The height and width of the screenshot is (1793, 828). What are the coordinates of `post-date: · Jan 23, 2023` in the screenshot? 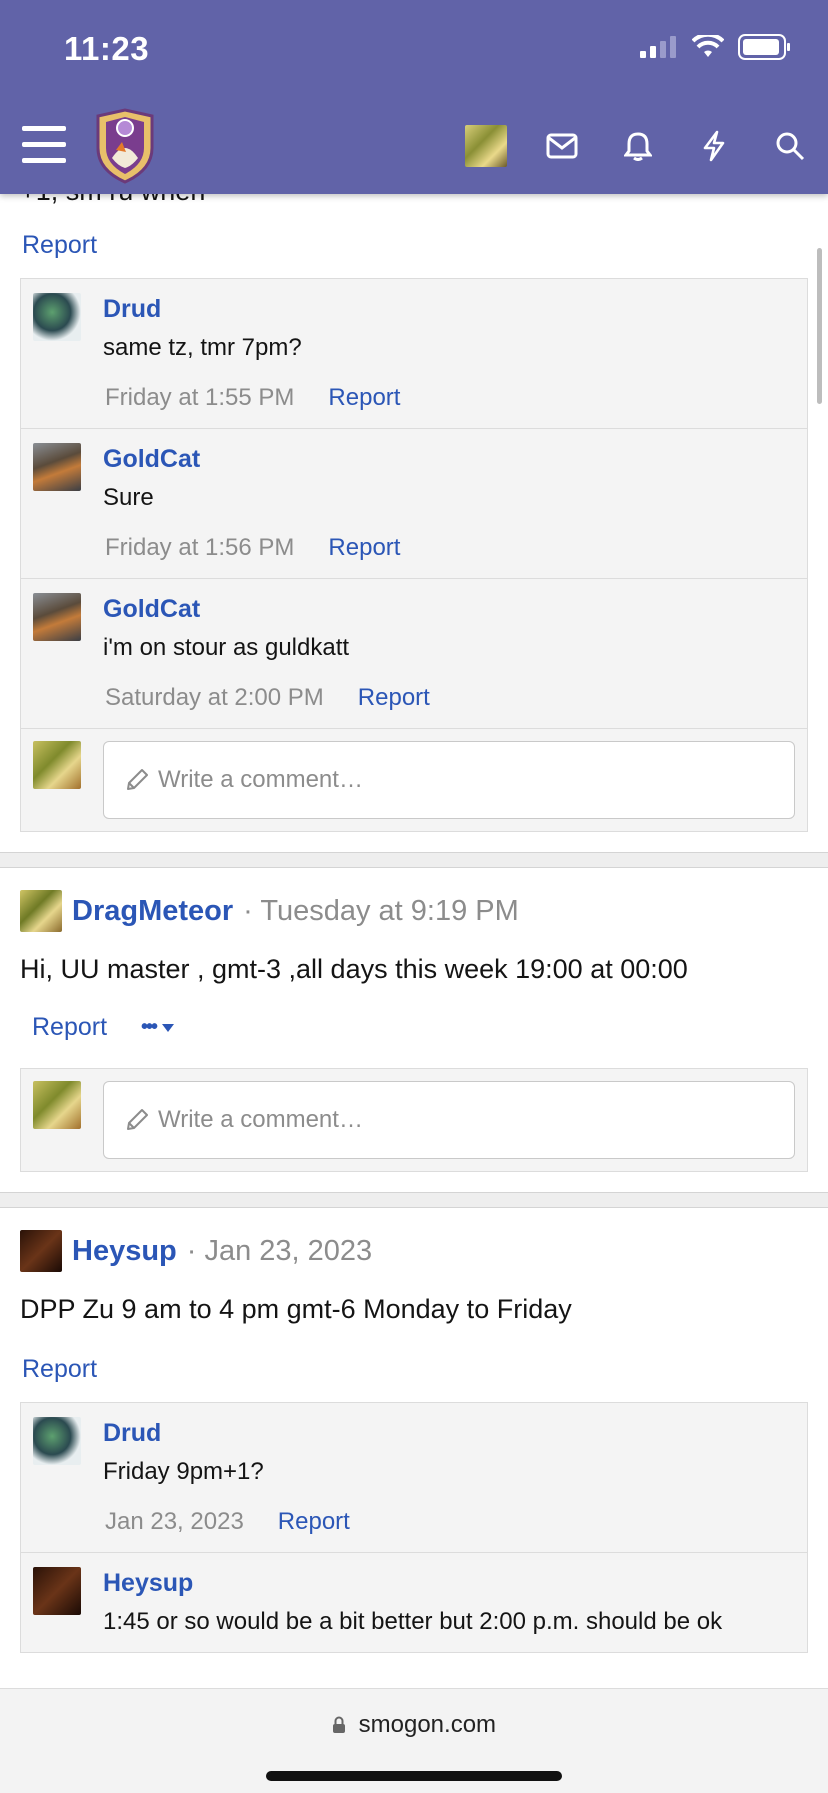 It's located at (279, 1251).